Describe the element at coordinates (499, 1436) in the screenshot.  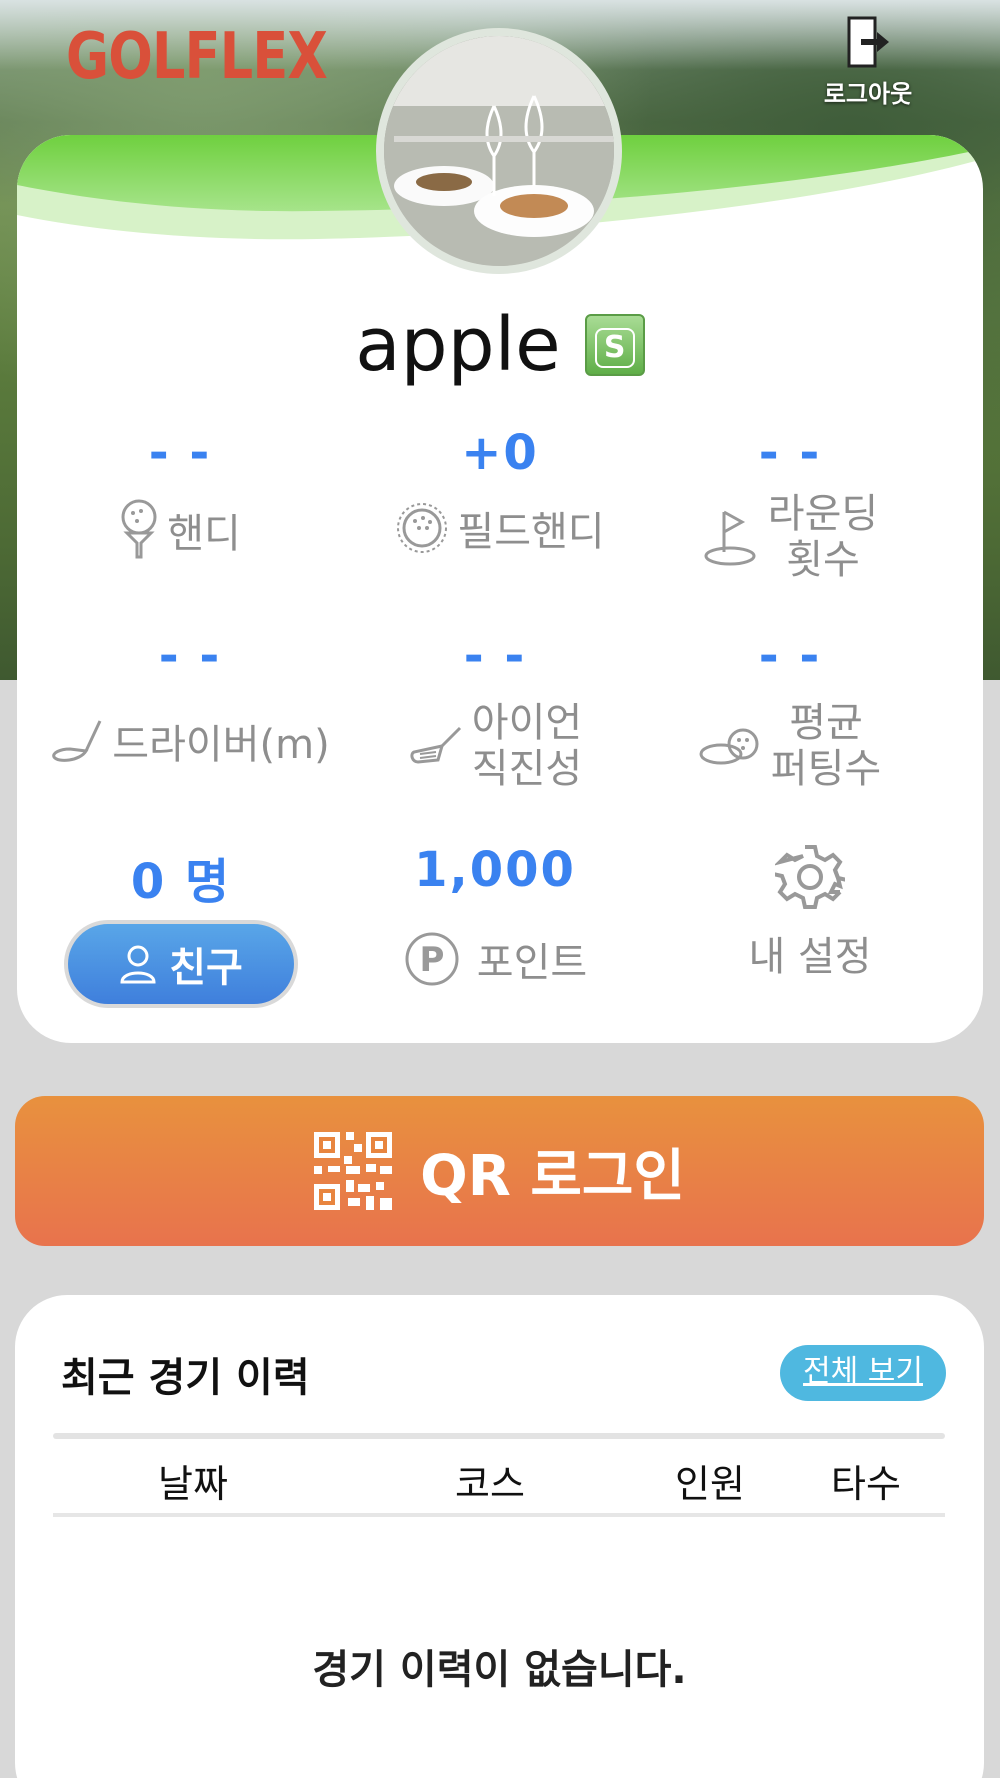
I see `history-divider-top` at that location.